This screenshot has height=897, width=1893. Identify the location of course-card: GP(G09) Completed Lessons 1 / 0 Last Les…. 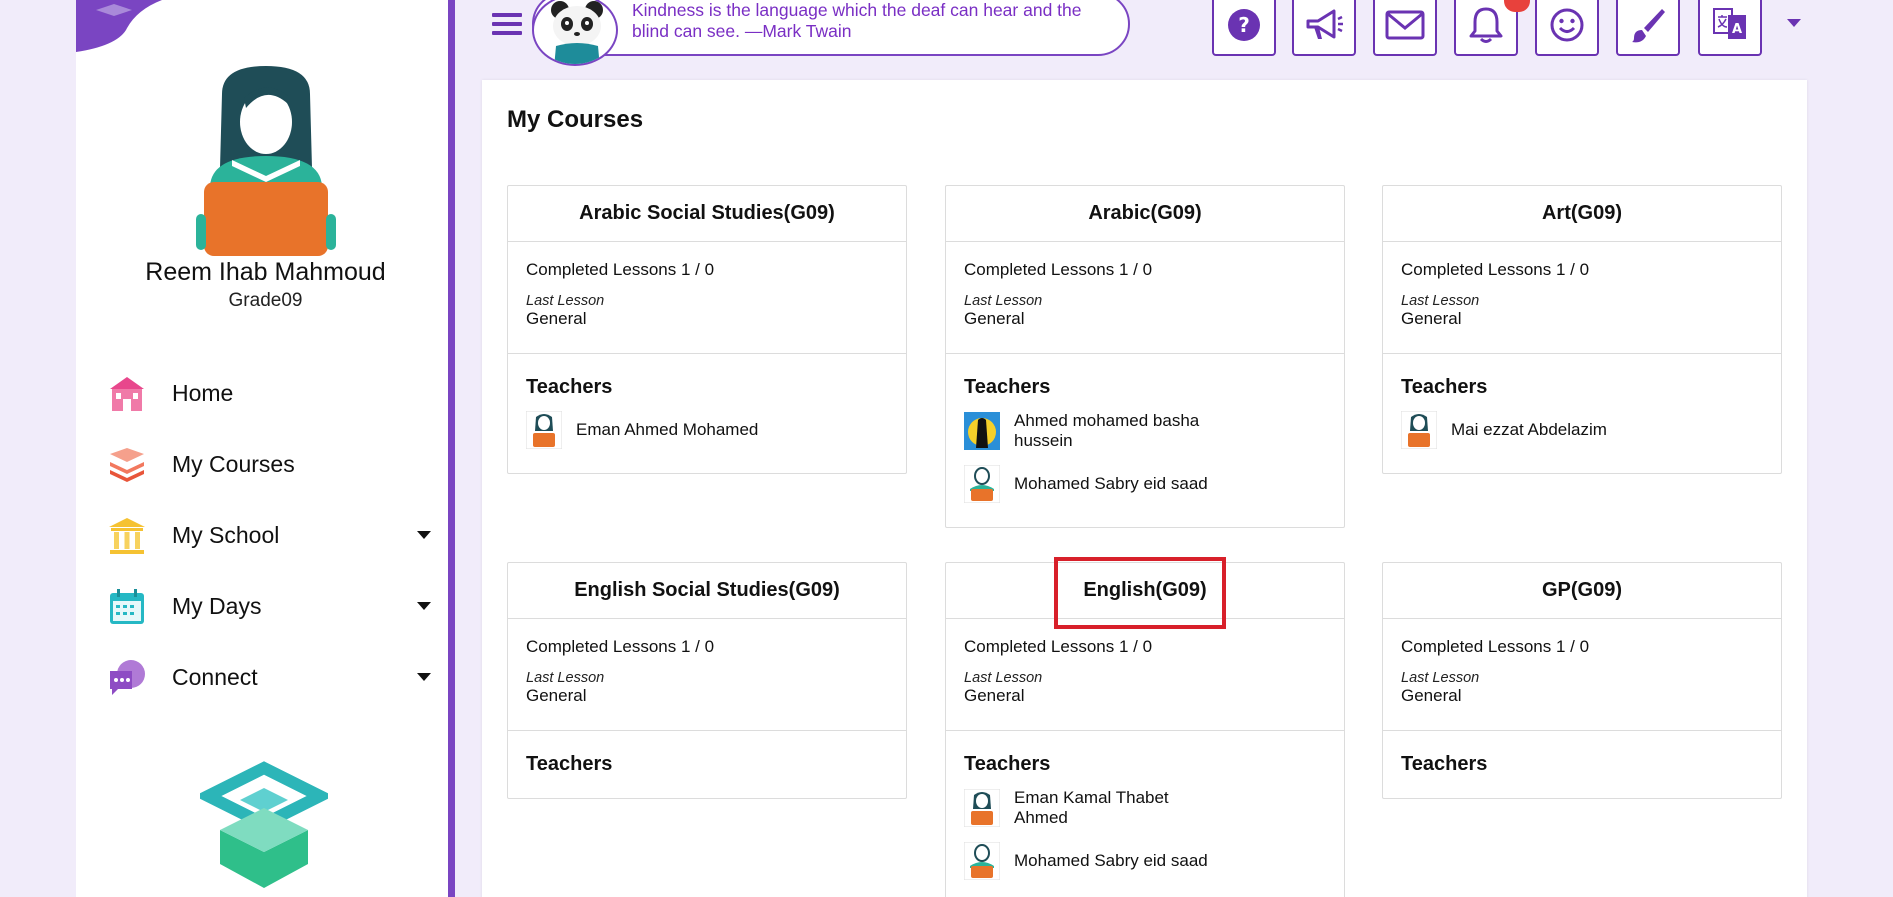
(1582, 680).